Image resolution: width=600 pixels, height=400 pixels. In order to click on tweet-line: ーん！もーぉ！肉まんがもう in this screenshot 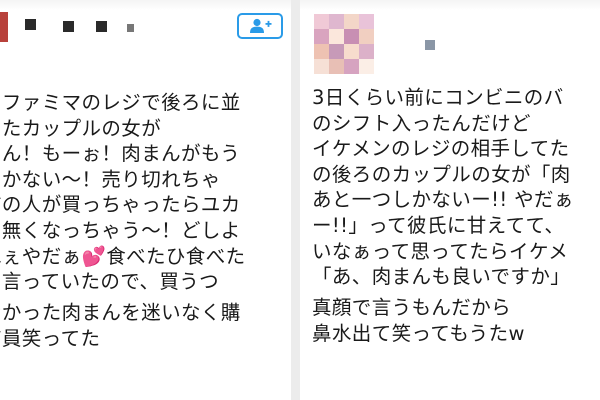, I will do `click(120, 154)`.